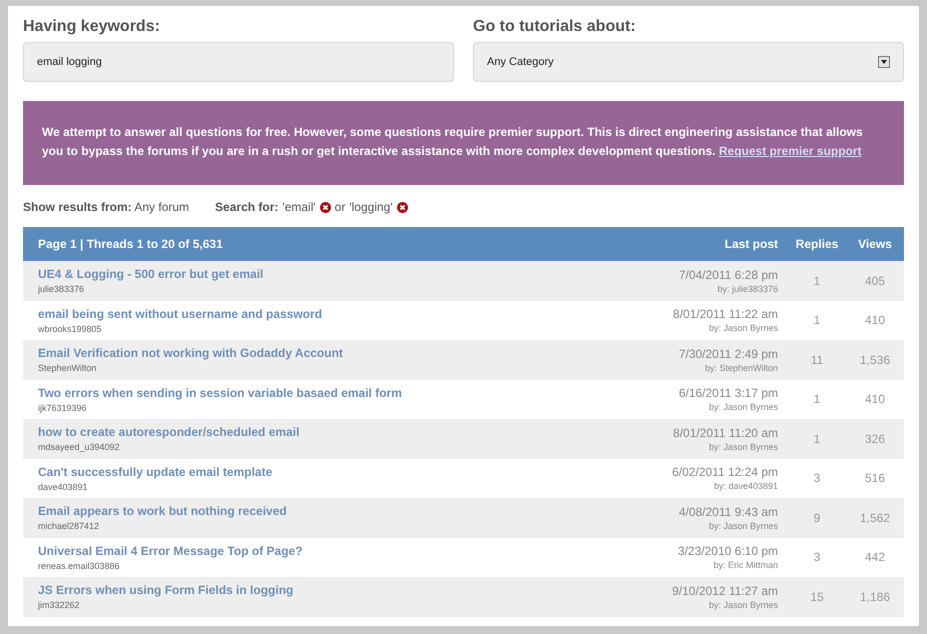 The image size is (927, 634). Describe the element at coordinates (724, 472) in the screenshot. I see `last-post-date: 6/02/2011 12:24 pm` at that location.